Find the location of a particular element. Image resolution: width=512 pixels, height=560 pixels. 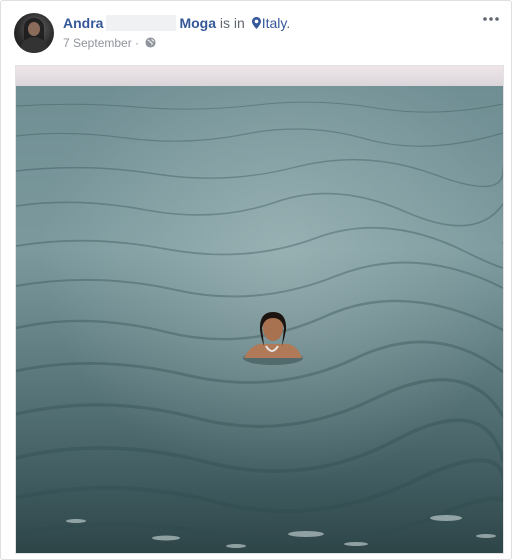

avatar-face is located at coordinates (34, 29).